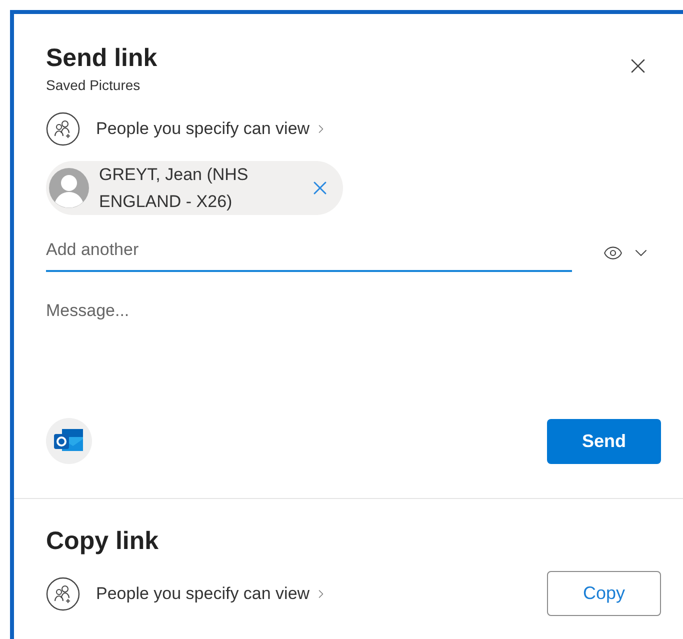 This screenshot has width=683, height=639. I want to click on outlook-button, so click(69, 441).